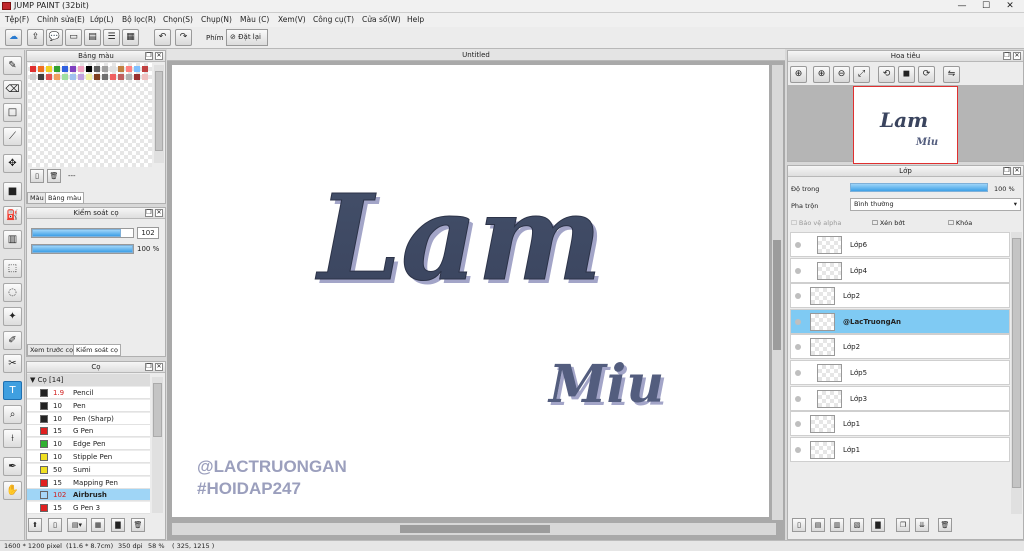  What do you see at coordinates (12, 316) in the screenshot?
I see `magic-wand-icon: ✦` at bounding box center [12, 316].